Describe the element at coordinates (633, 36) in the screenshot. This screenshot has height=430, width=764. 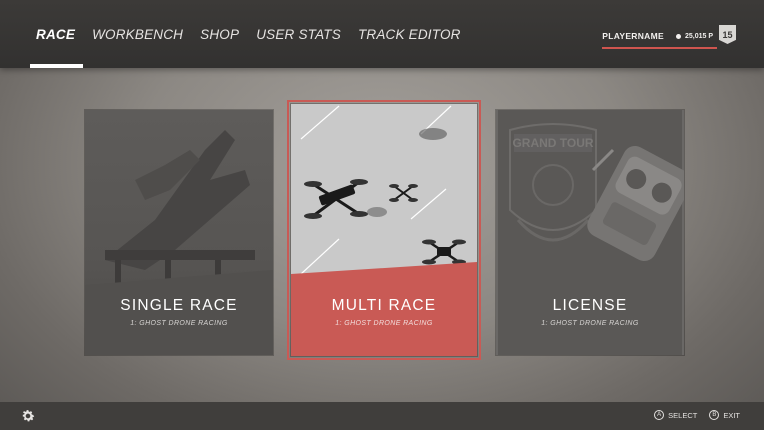
I see `player-name-label: PLAYERNAME` at that location.